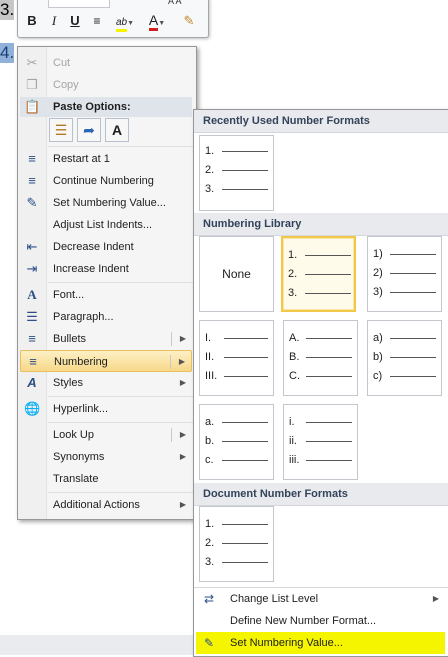 The image size is (448, 657). What do you see at coordinates (32, 408) in the screenshot?
I see `globe-link-icon: 🌐` at bounding box center [32, 408].